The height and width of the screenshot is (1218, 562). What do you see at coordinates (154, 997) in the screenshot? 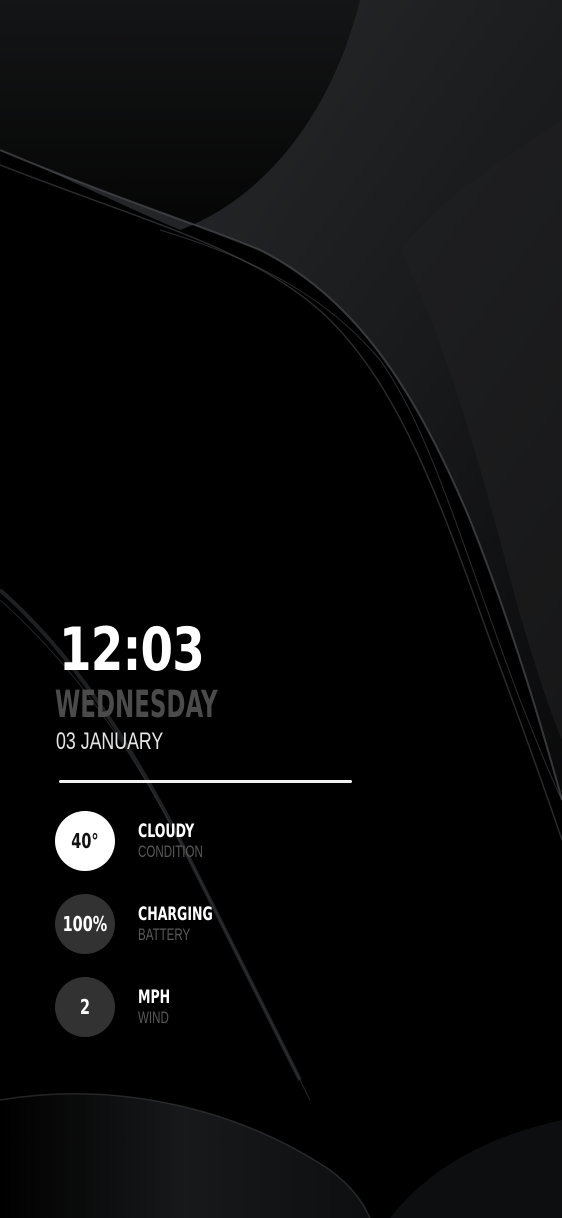
I see `wind-unit-label: MPH` at bounding box center [154, 997].